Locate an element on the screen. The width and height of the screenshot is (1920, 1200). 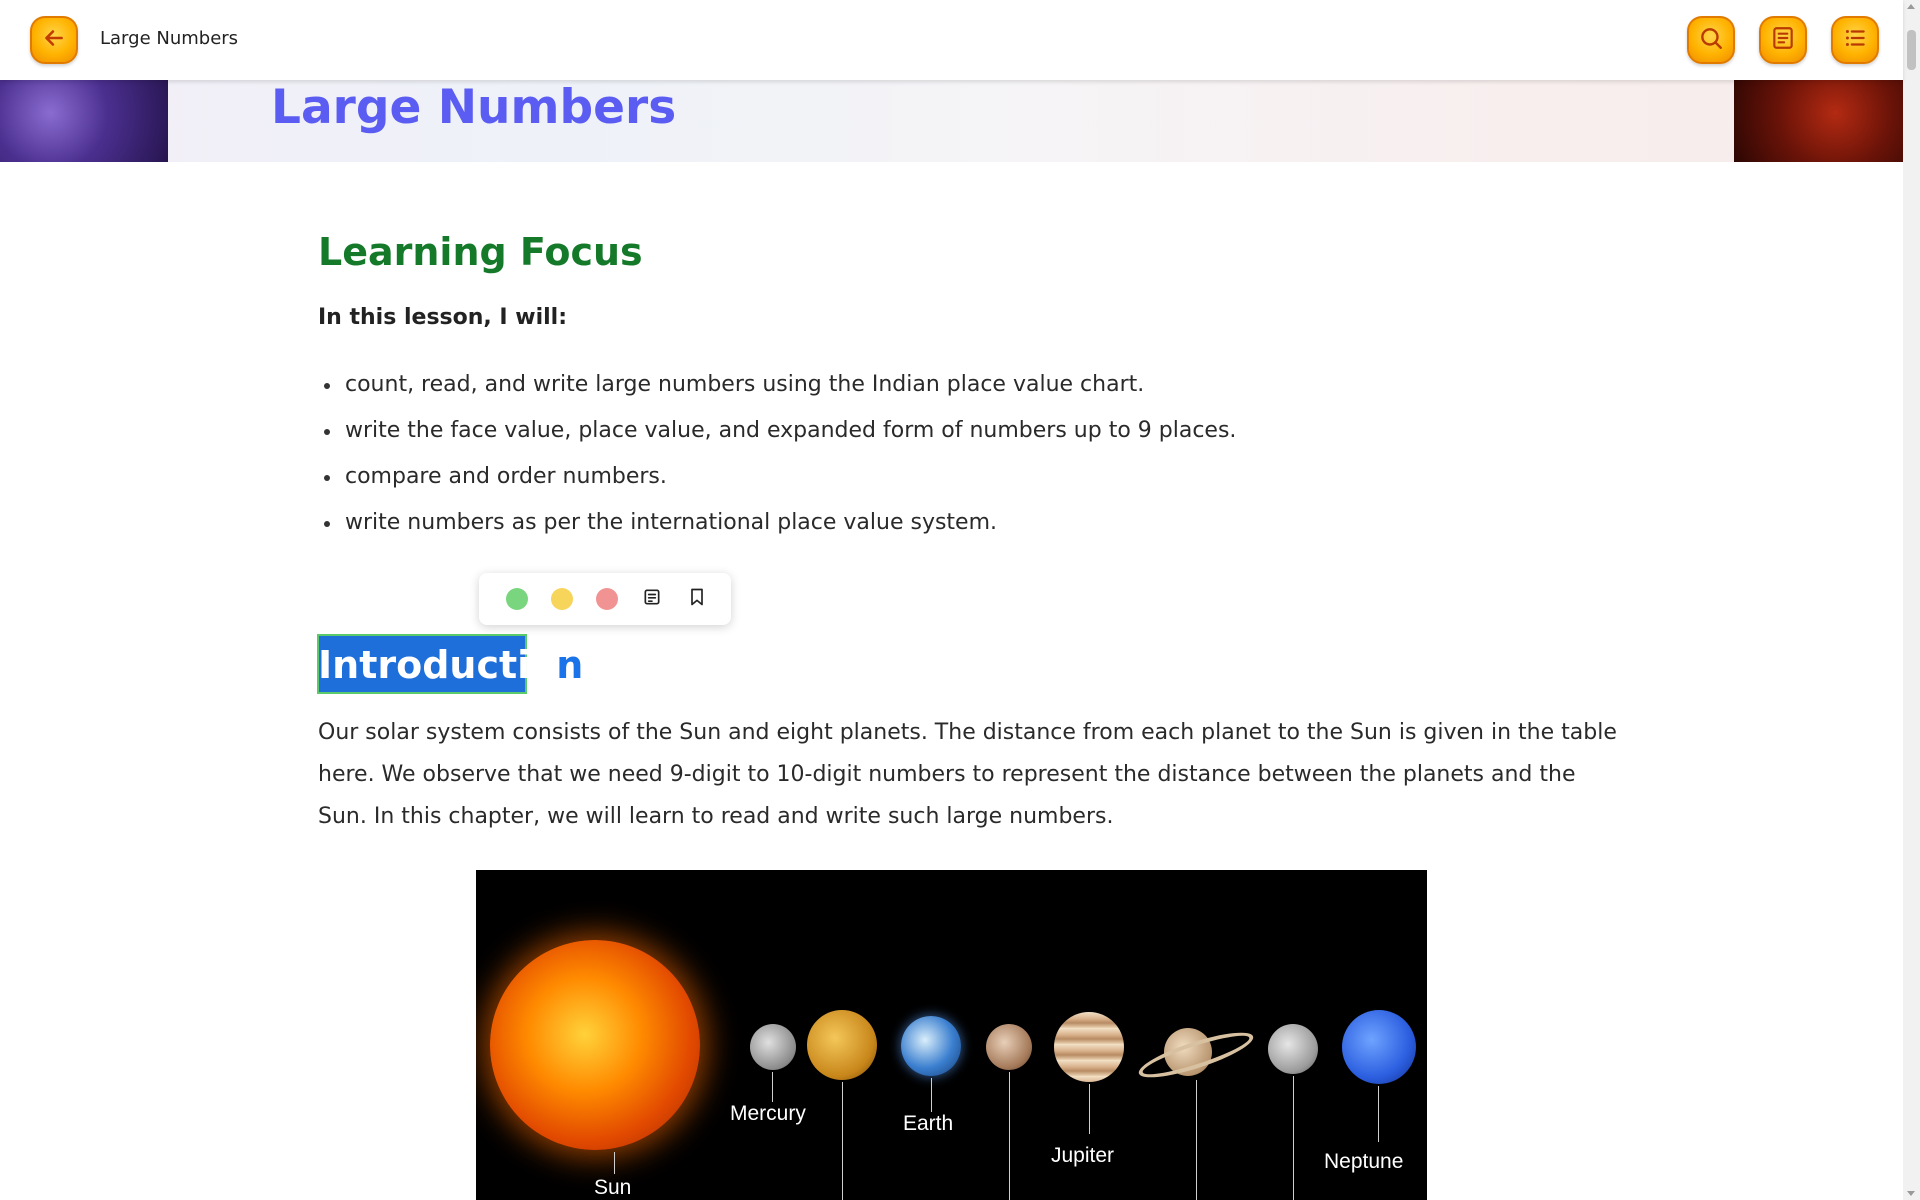
jupiter-label: Jupiter is located at coordinates (1083, 1155).